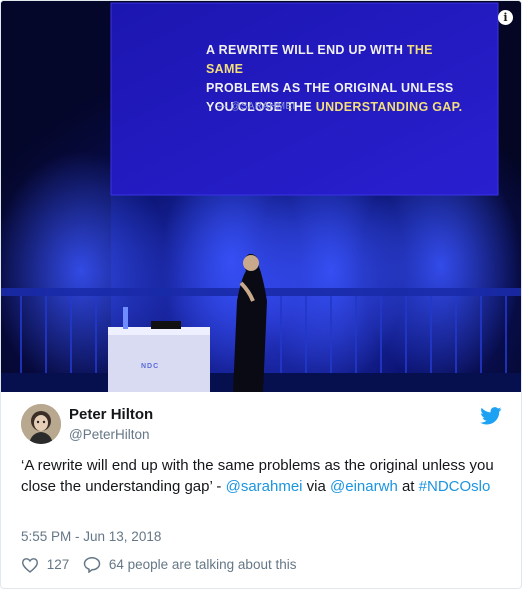 This screenshot has width=522, height=589. Describe the element at coordinates (92, 564) in the screenshot. I see `speech-bubble-icon` at that location.